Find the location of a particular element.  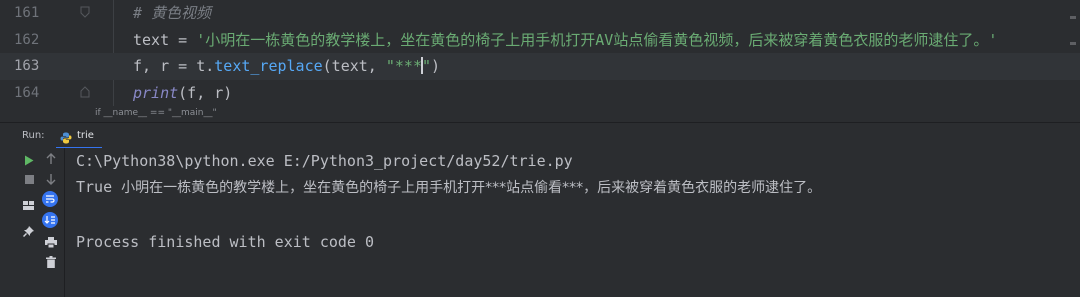

code-text: # 黄色视频 is located at coordinates (172, 13).